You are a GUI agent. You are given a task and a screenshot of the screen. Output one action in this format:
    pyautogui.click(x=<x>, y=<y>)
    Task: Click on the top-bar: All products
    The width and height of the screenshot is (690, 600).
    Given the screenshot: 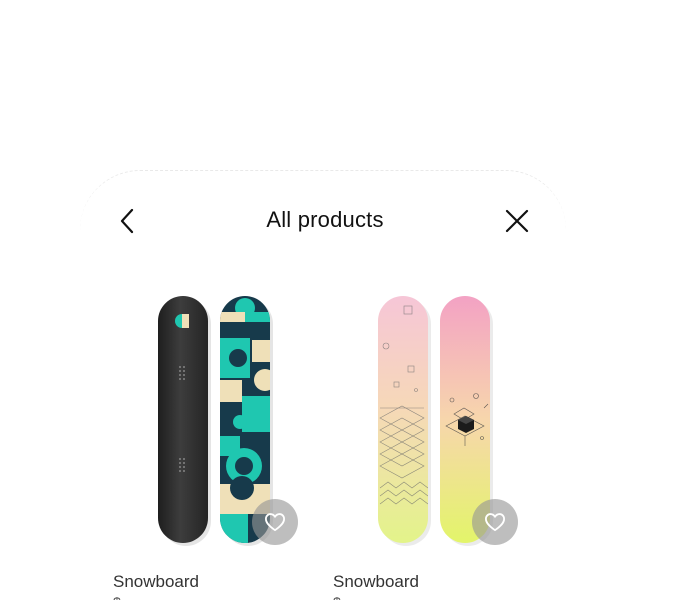 What is the action you would take?
    pyautogui.click(x=325, y=221)
    